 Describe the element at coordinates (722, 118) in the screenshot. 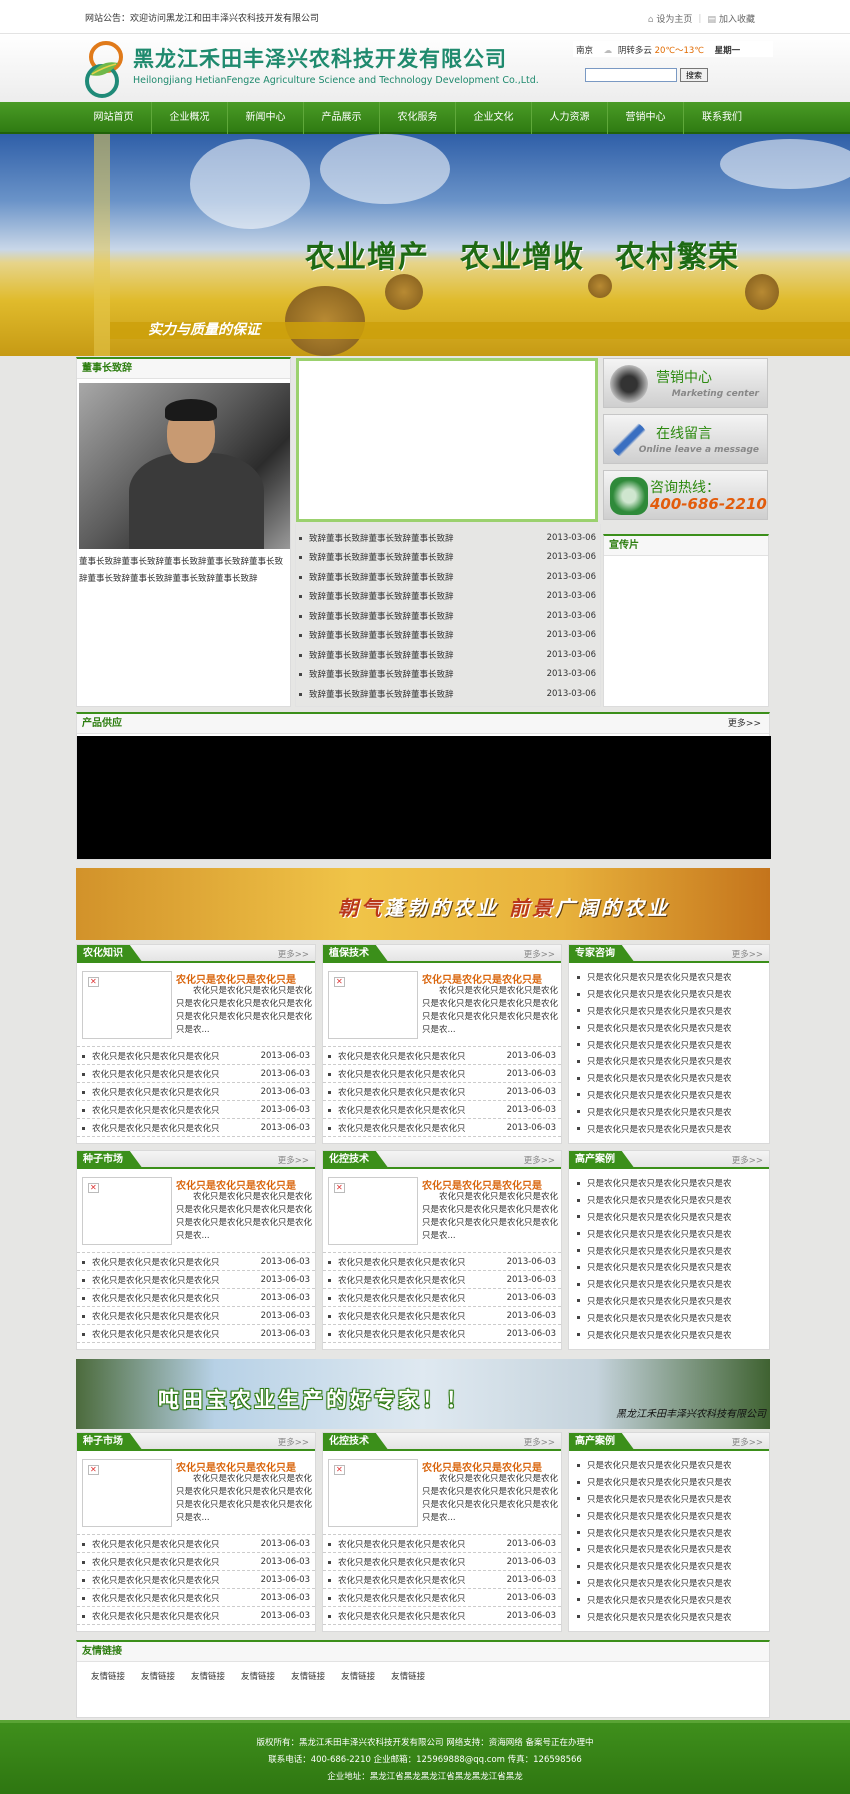

I see `nav-contact: 联系我们` at that location.